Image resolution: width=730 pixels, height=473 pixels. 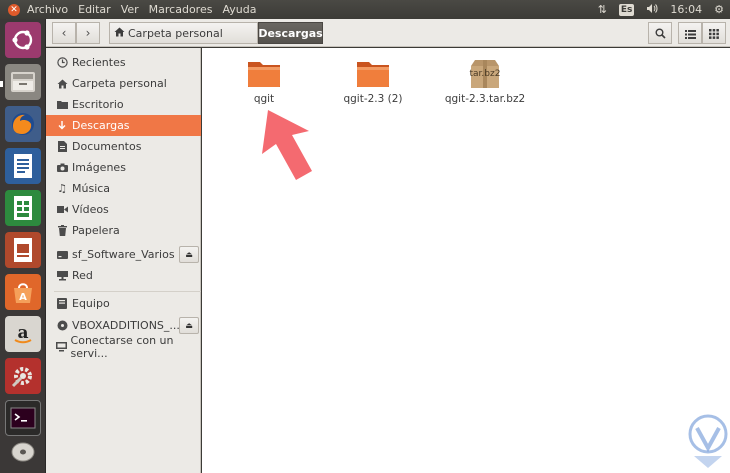 I want to click on sidebar-item-label: Papelera, so click(x=96, y=230).